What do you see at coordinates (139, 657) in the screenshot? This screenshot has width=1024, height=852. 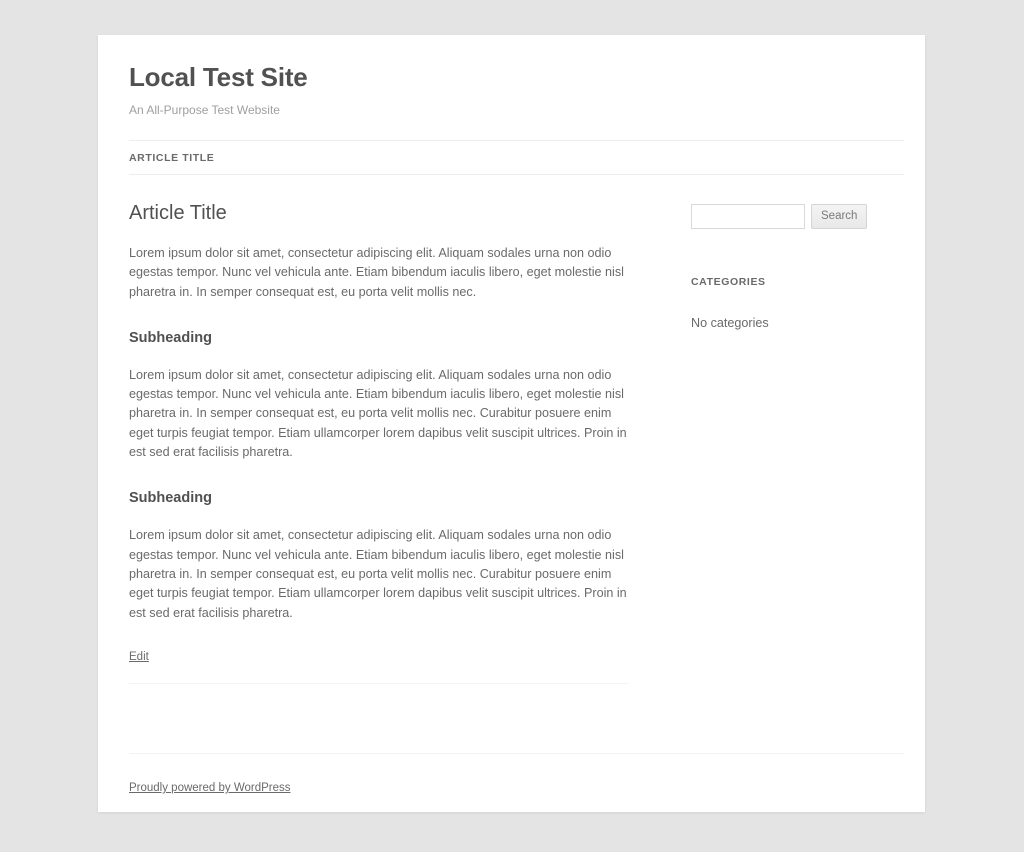 I see `edit-link: Edit` at bounding box center [139, 657].